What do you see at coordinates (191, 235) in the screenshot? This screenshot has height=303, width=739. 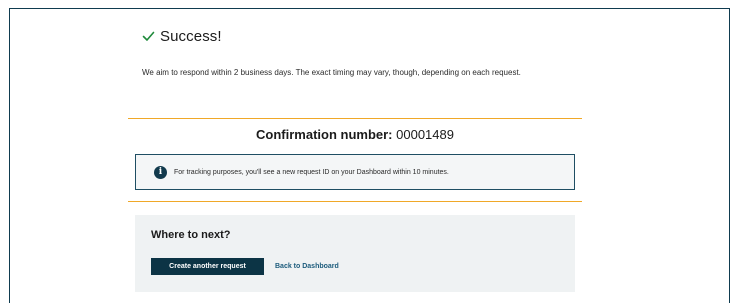 I see `where-to-next-title: Where to next?` at bounding box center [191, 235].